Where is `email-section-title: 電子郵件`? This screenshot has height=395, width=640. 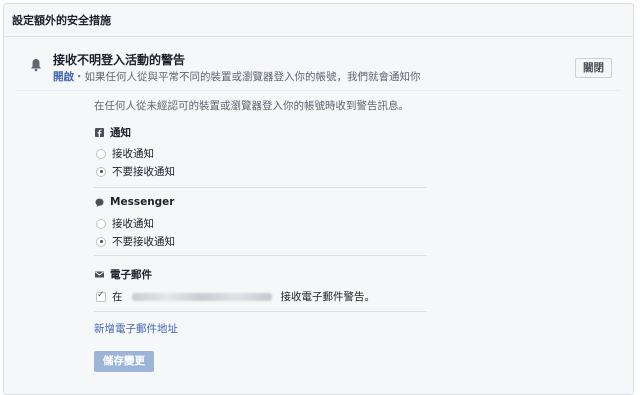 email-section-title: 電子郵件 is located at coordinates (123, 274).